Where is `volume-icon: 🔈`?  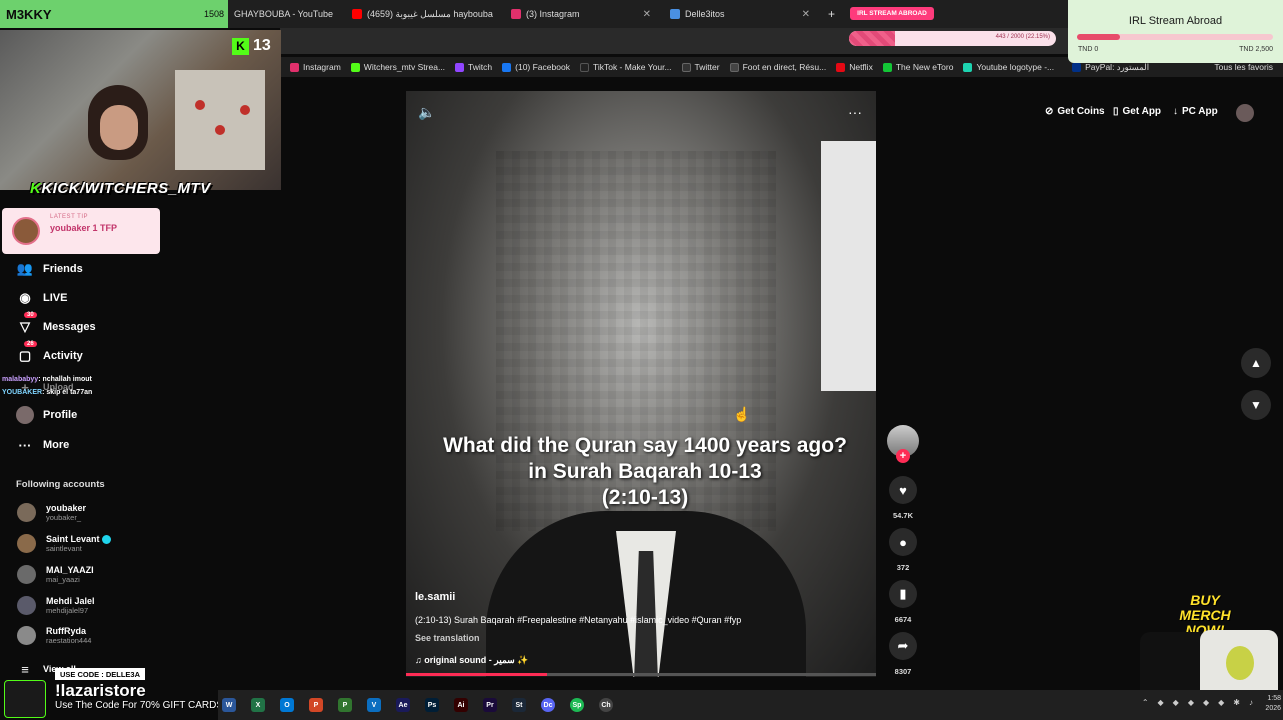
volume-icon: 🔈 is located at coordinates (426, 112).